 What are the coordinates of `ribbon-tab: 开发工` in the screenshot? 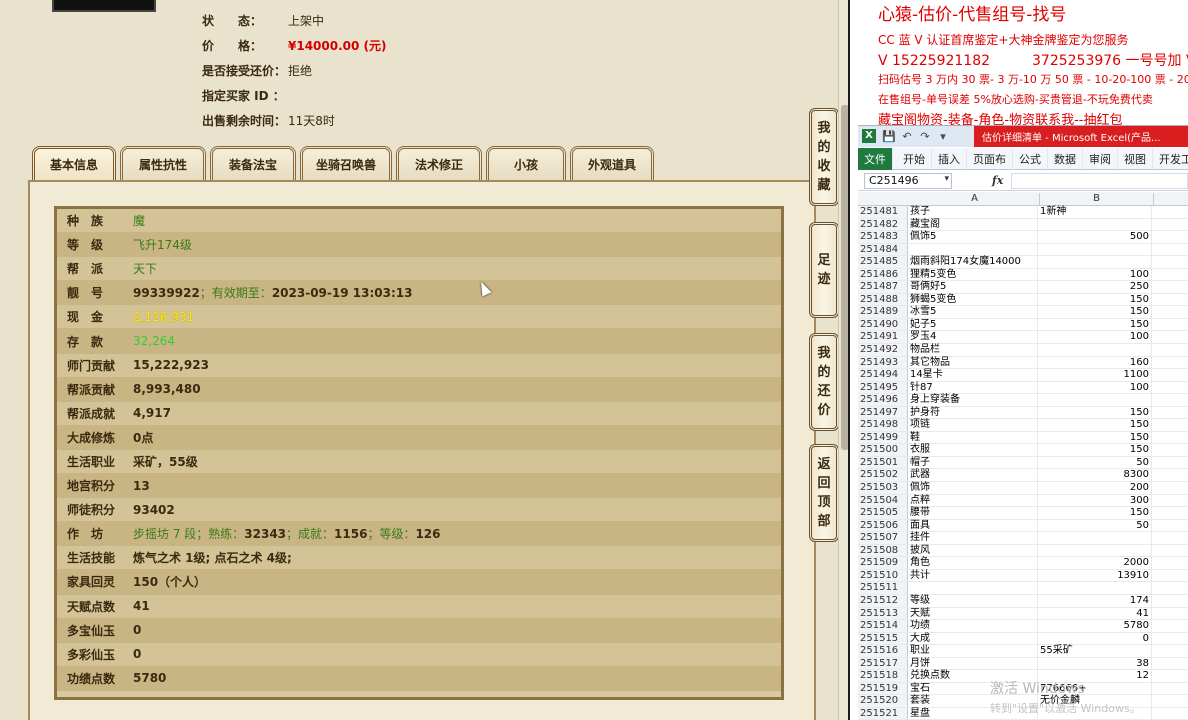 It's located at (1170, 159).